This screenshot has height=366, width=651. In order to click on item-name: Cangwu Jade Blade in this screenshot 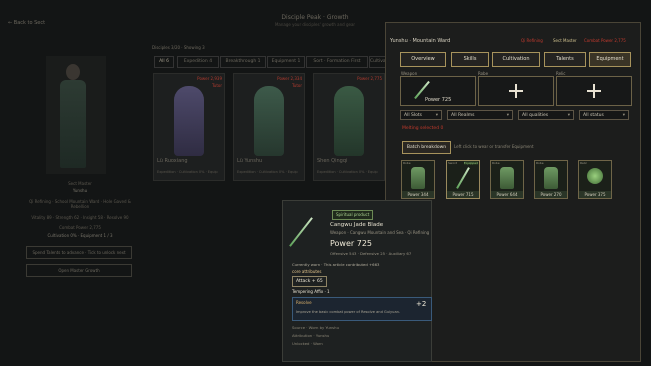, I will do `click(357, 225)`.